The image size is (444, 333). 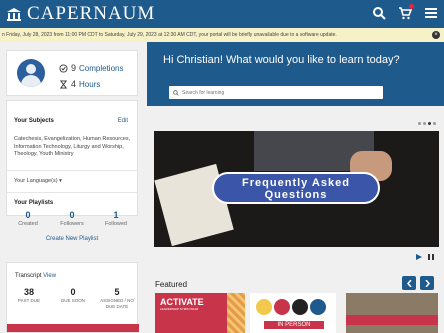 What do you see at coordinates (34, 203) in the screenshot?
I see `playlists-title: Your Playlists` at bounding box center [34, 203].